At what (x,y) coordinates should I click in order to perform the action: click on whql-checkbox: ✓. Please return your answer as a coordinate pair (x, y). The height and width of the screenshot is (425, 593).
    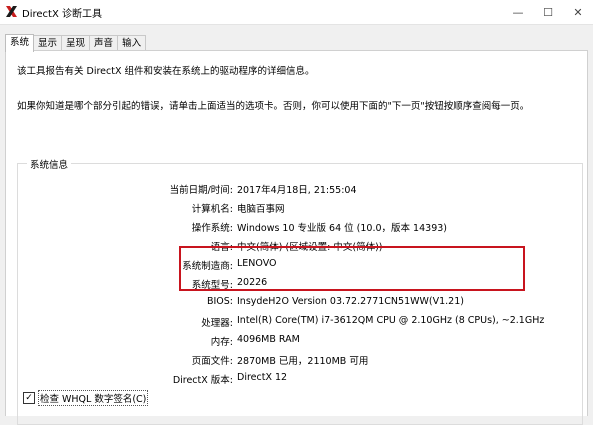
    Looking at the image, I should click on (29, 398).